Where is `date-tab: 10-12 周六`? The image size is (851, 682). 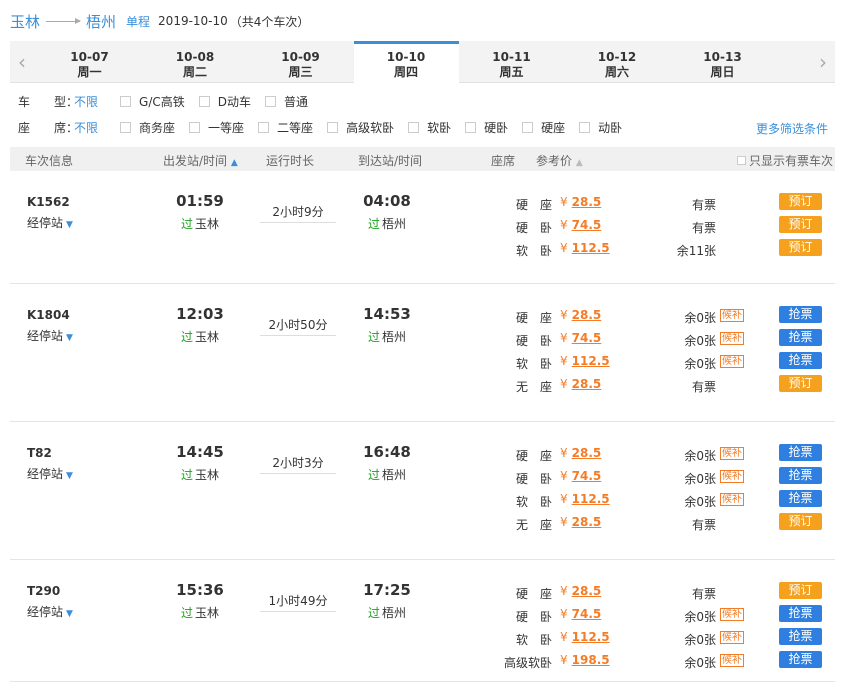 date-tab: 10-12 周六 is located at coordinates (617, 62).